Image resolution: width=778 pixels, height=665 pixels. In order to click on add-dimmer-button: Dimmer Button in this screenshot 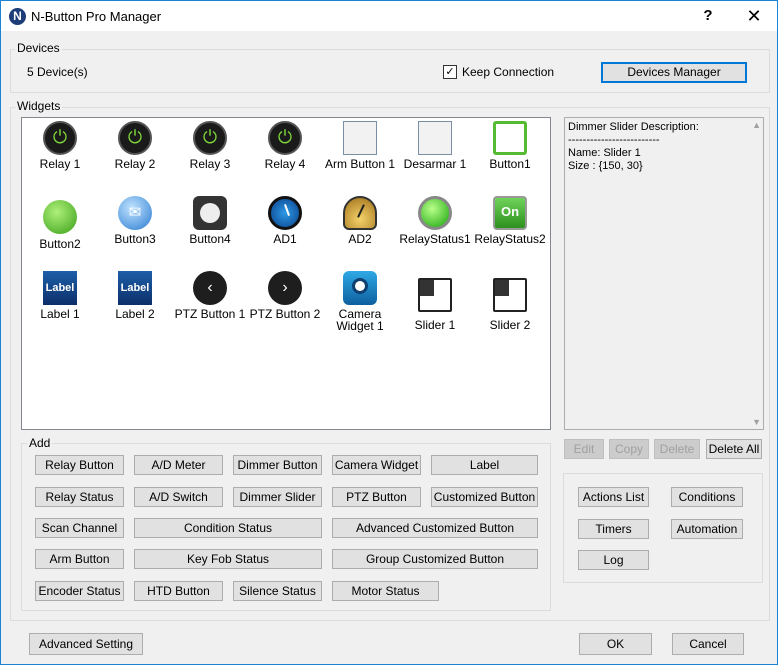, I will do `click(277, 465)`.